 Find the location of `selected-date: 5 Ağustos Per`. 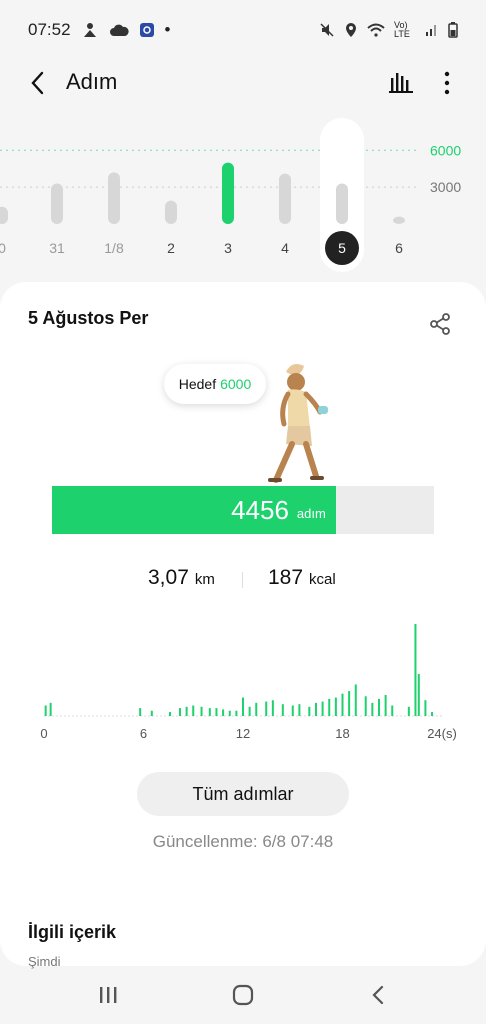

selected-date: 5 Ağustos Per is located at coordinates (88, 318).